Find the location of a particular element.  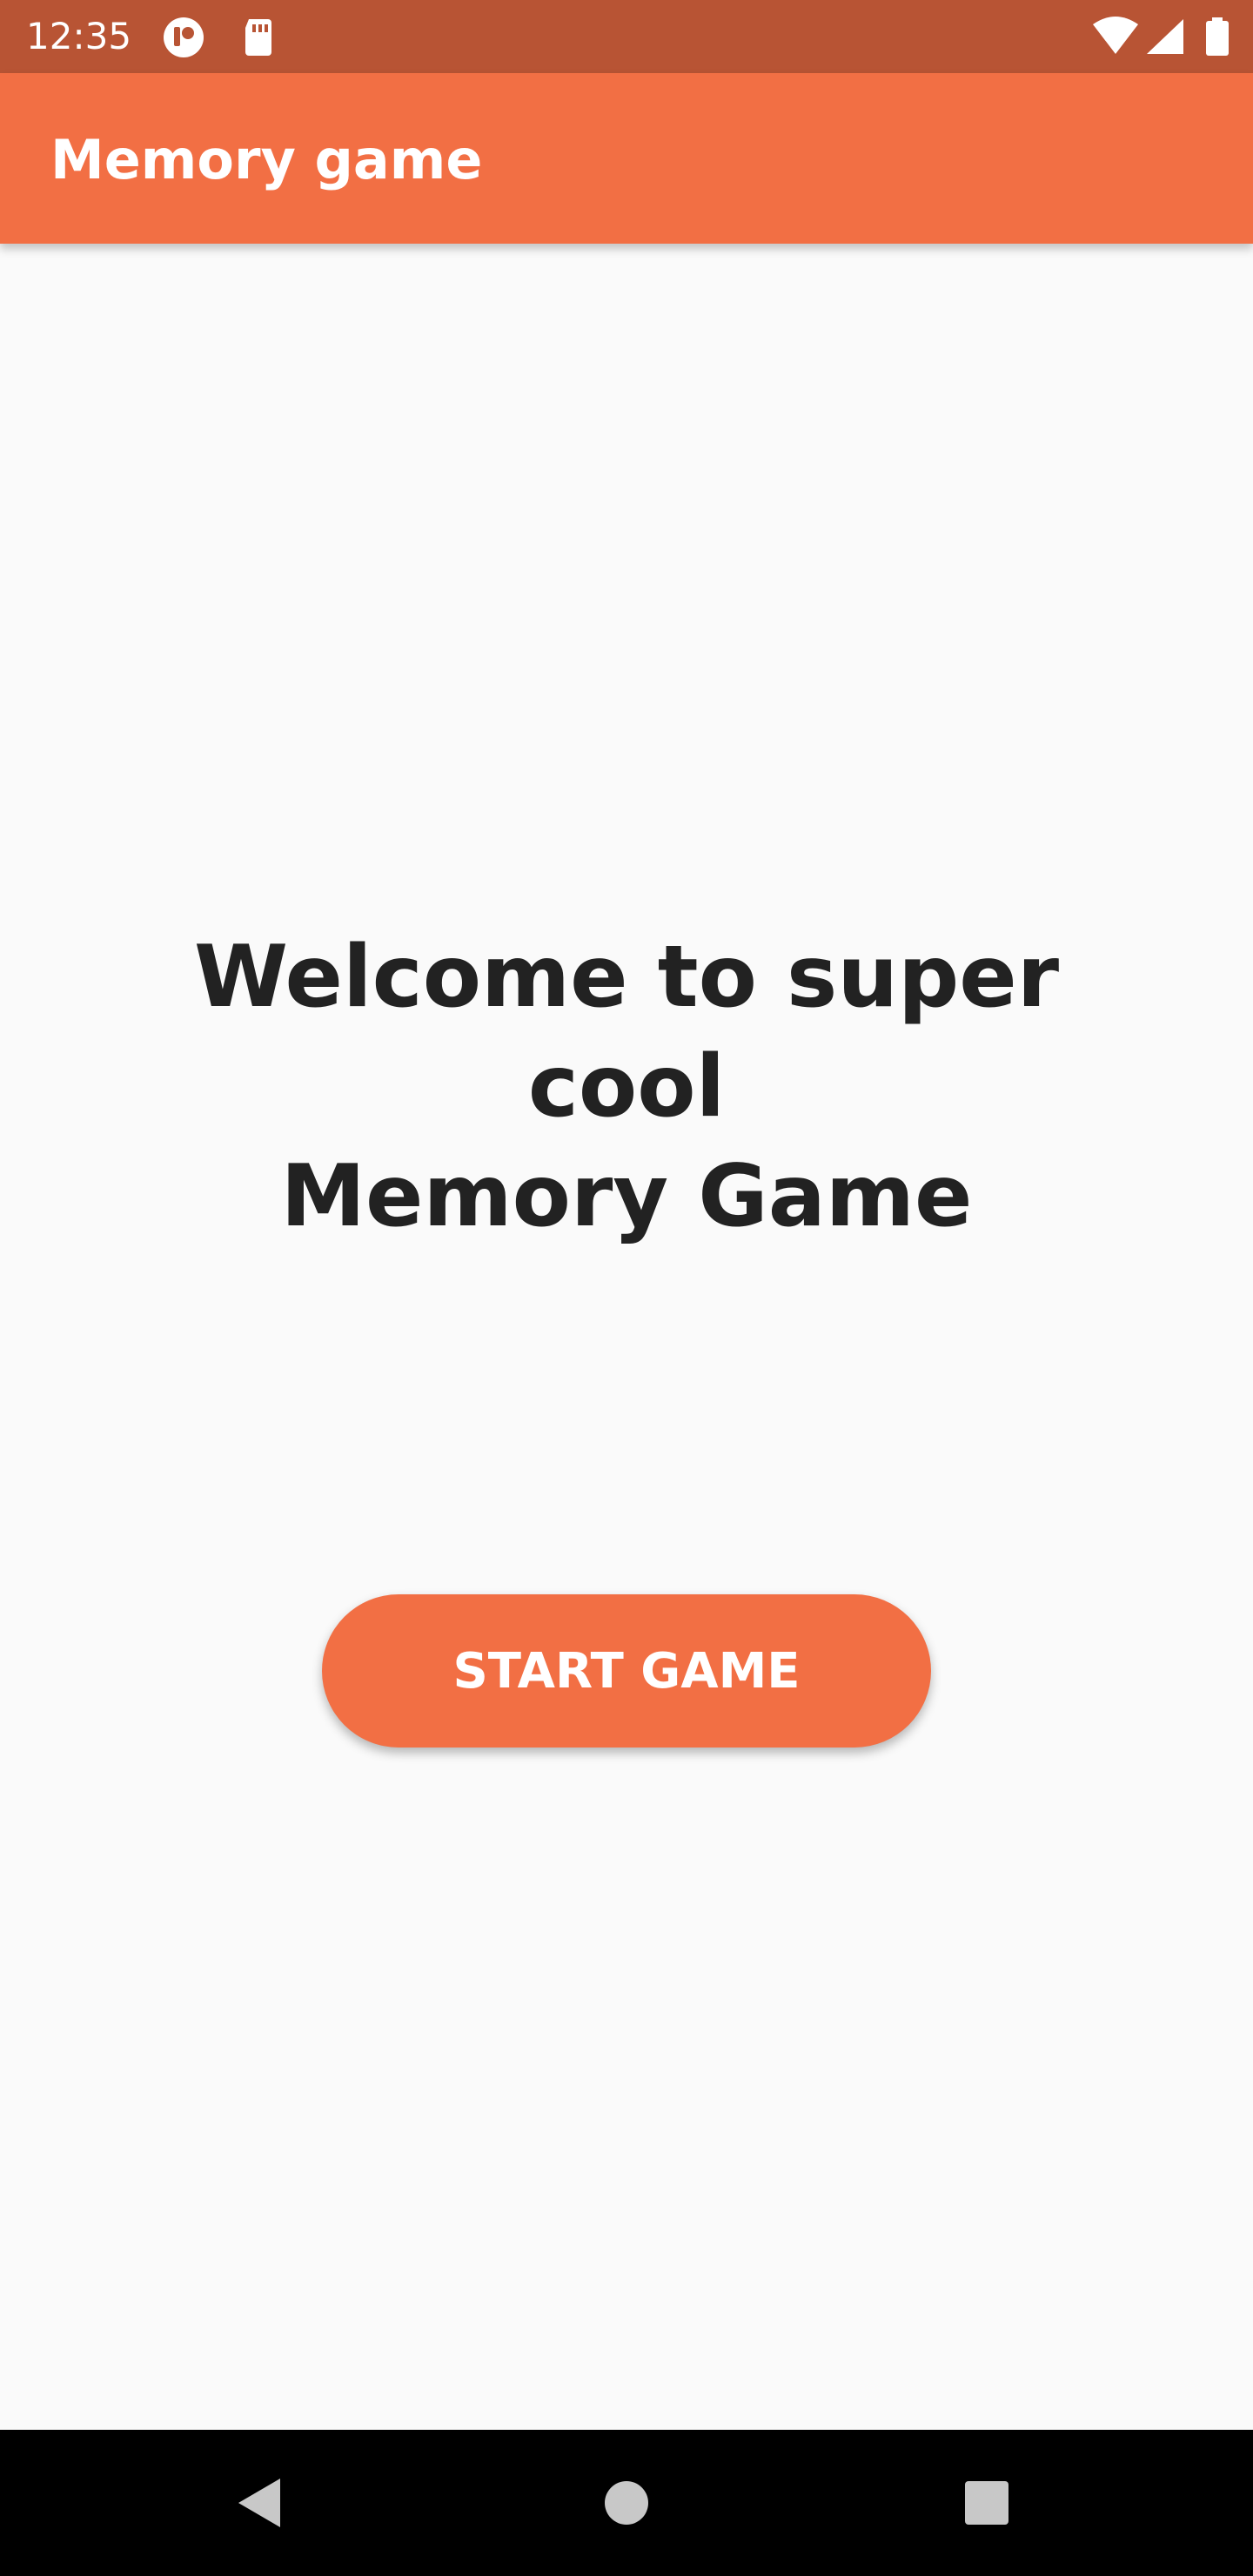

battery-icon is located at coordinates (1217, 37).